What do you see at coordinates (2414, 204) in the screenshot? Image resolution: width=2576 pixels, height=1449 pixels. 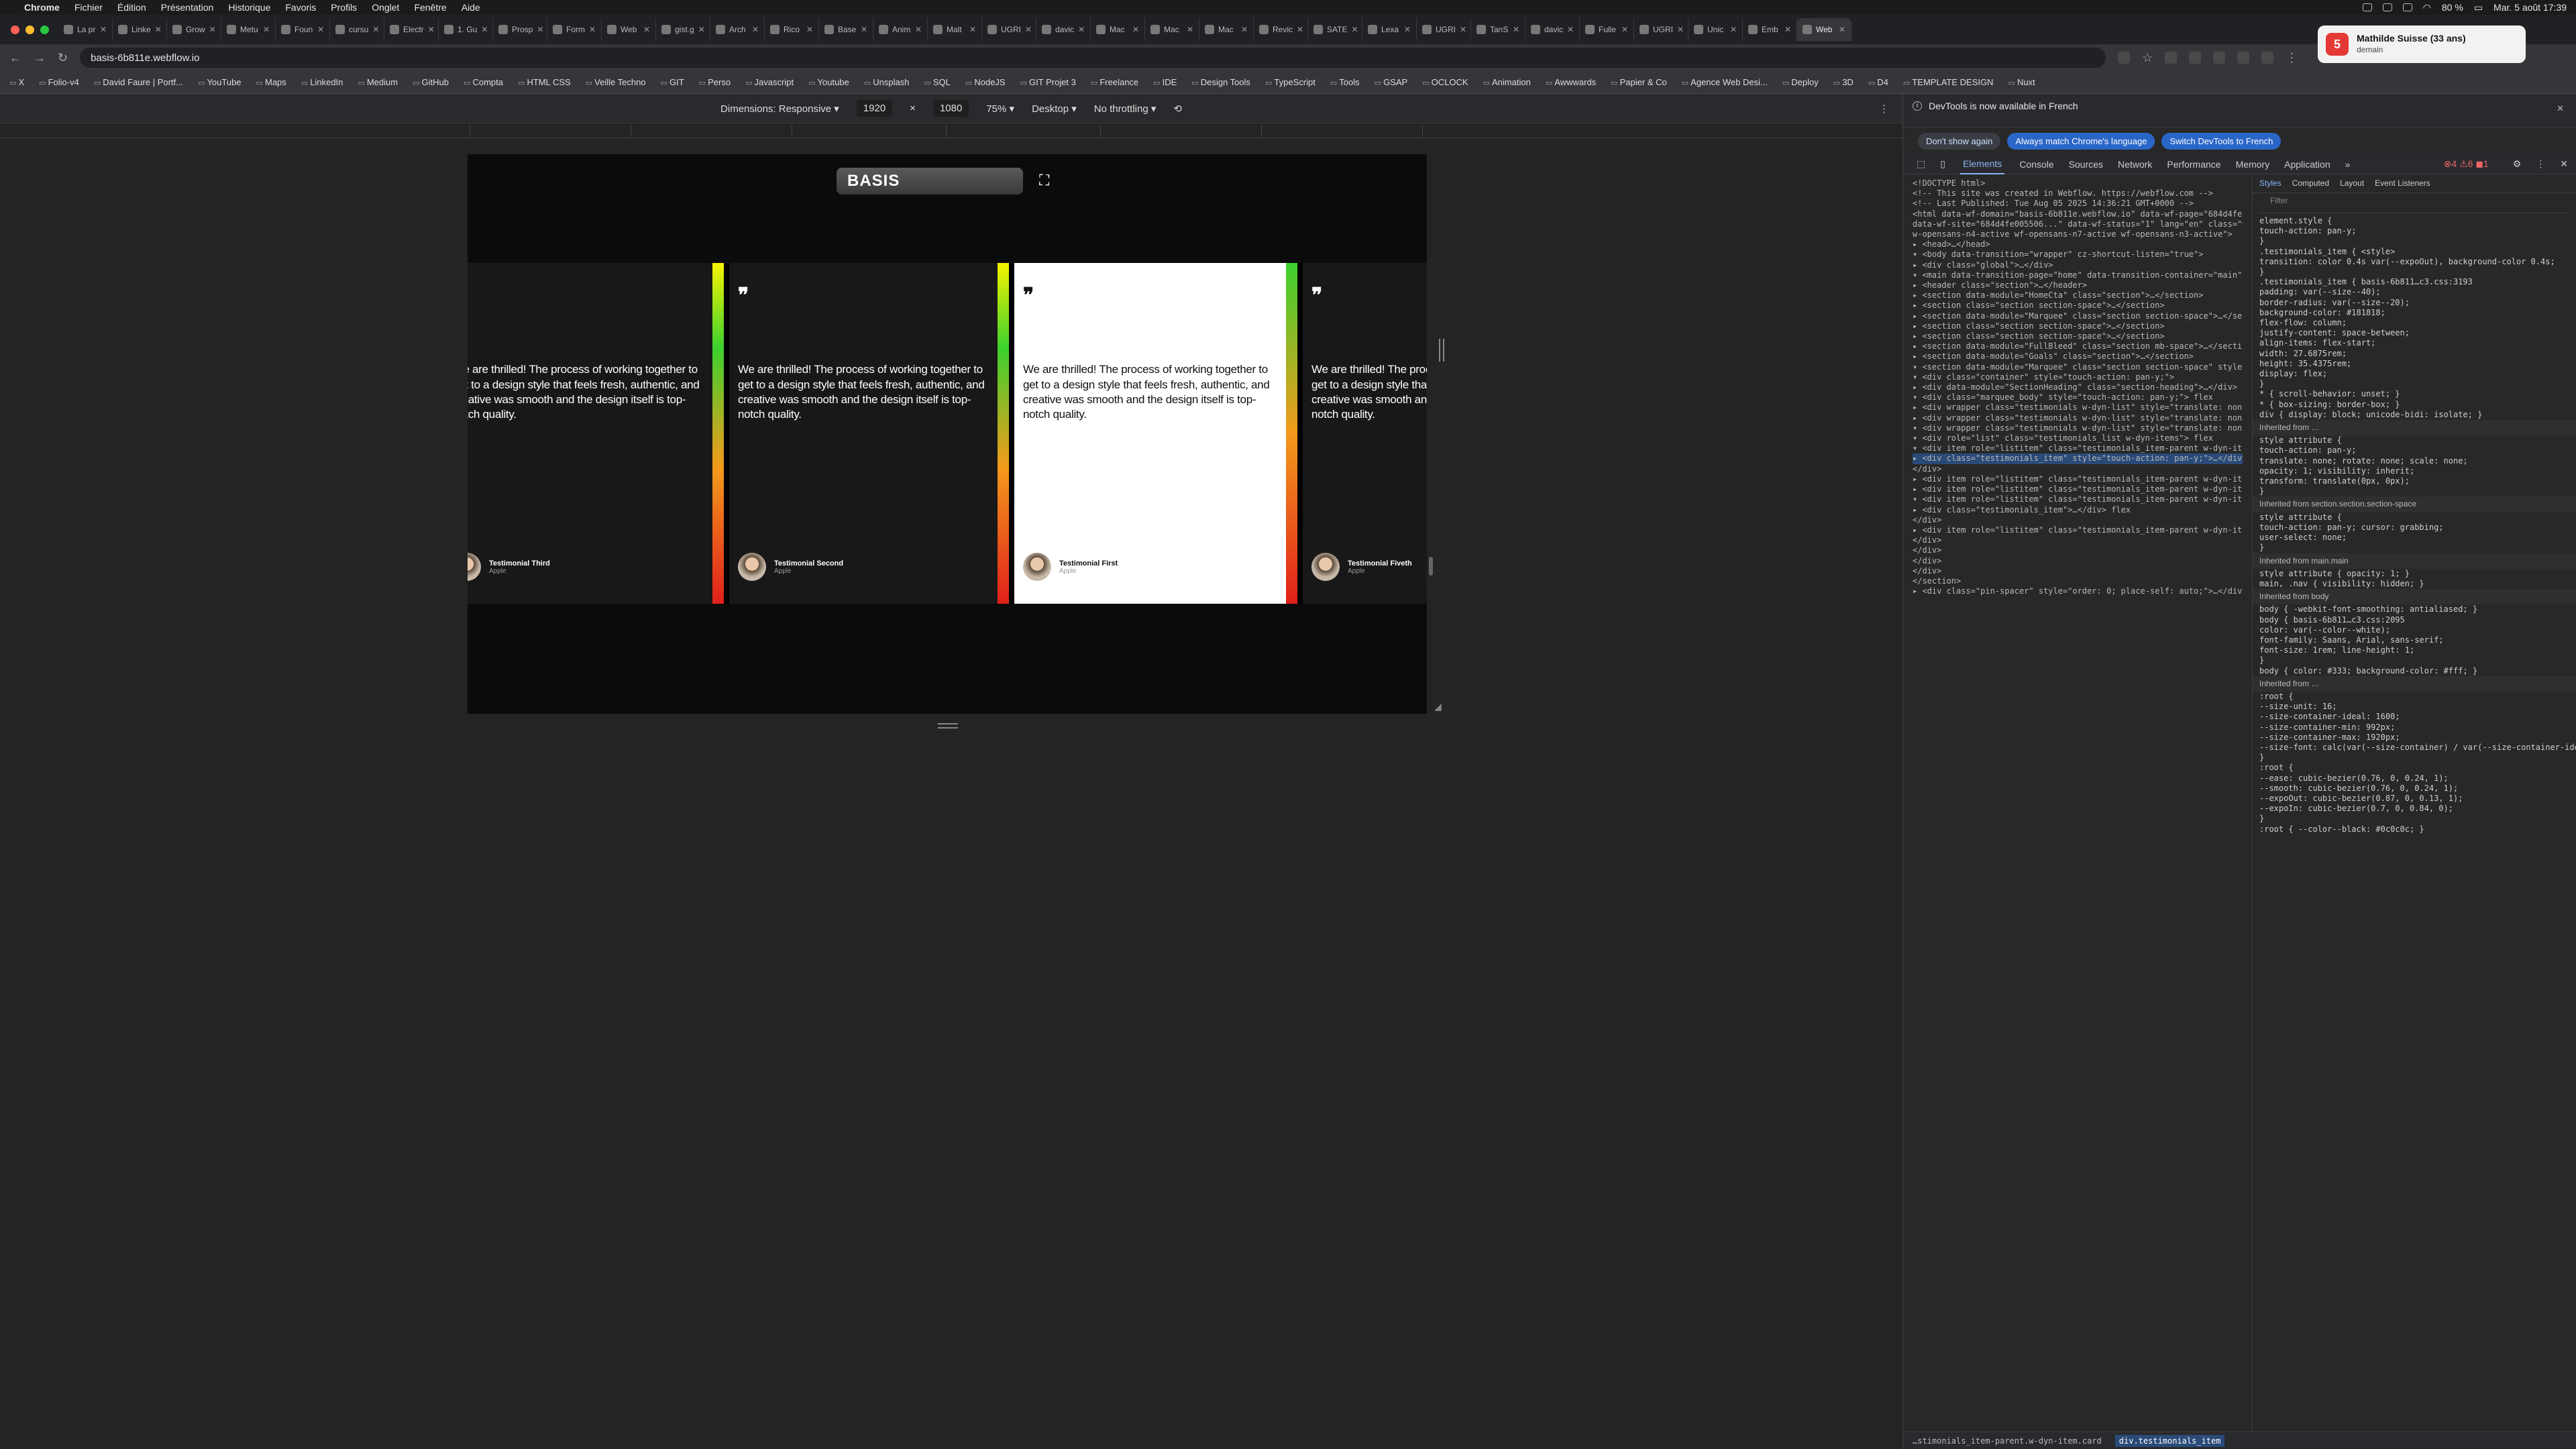 I see `styles-filter-input: Filter` at bounding box center [2414, 204].